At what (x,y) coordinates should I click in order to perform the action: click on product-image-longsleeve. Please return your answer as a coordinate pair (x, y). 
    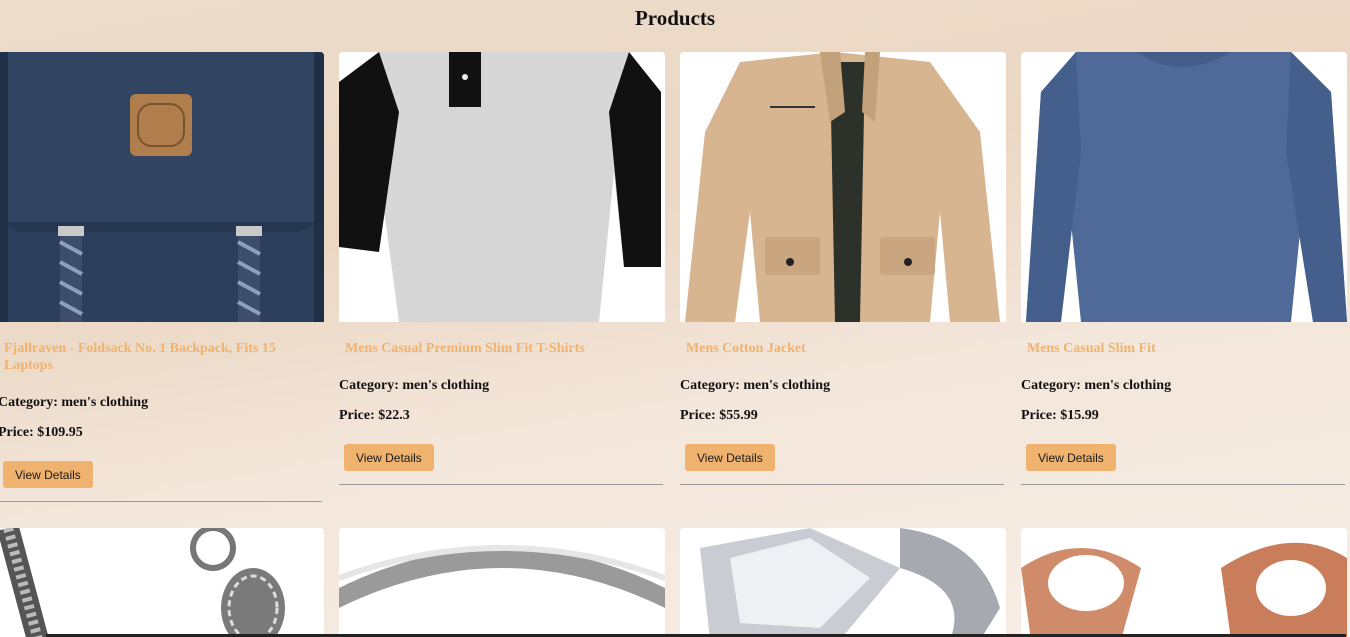
    Looking at the image, I should click on (1184, 187).